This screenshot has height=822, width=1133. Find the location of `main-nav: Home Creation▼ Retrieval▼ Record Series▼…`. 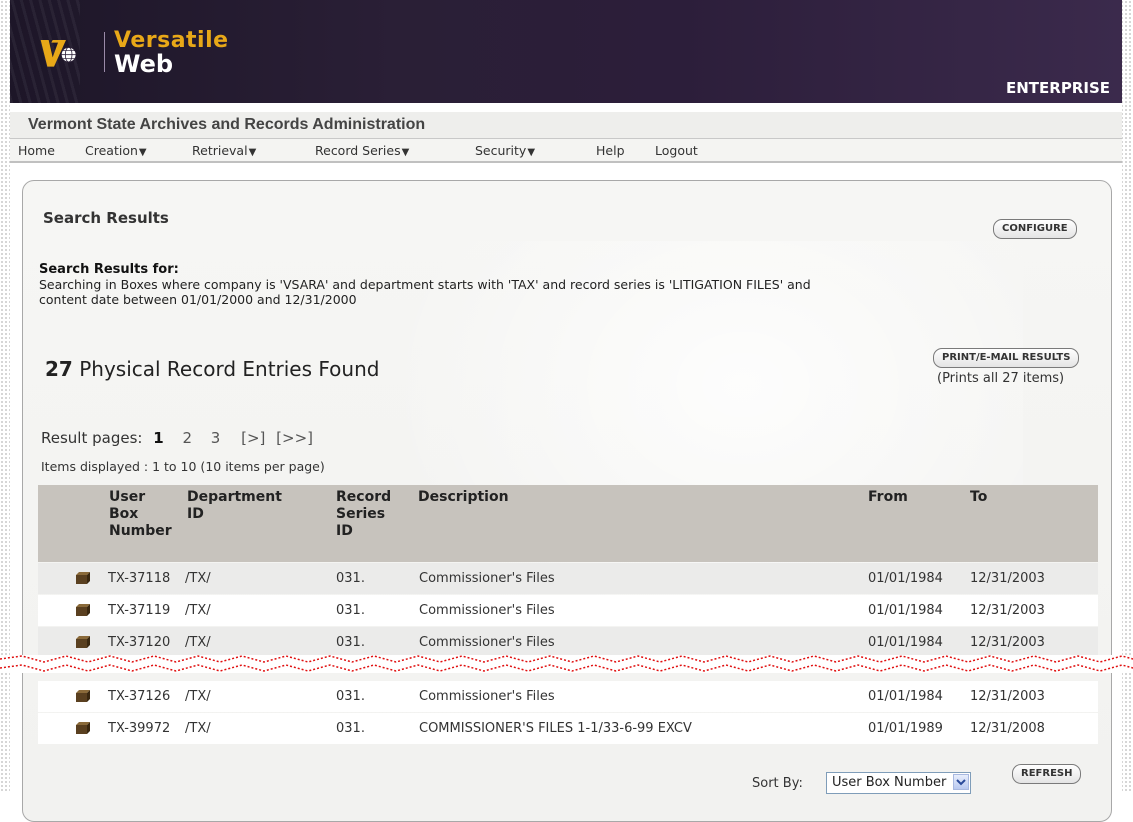

main-nav: Home Creation▼ Retrieval▼ Record Series▼… is located at coordinates (566, 151).